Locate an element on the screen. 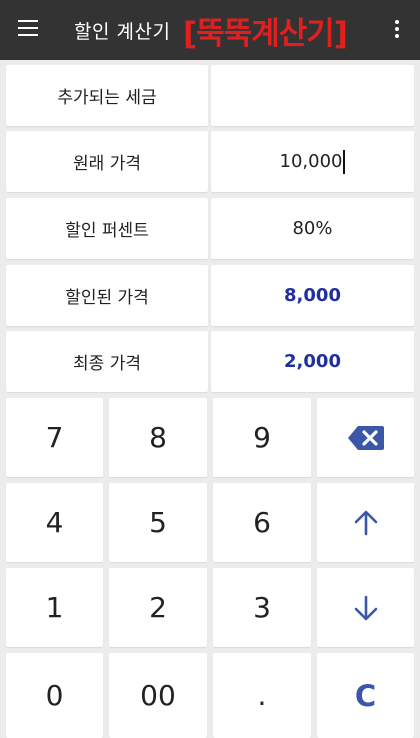 The width and height of the screenshot is (420, 738). arrow-down-icon is located at coordinates (365, 607).